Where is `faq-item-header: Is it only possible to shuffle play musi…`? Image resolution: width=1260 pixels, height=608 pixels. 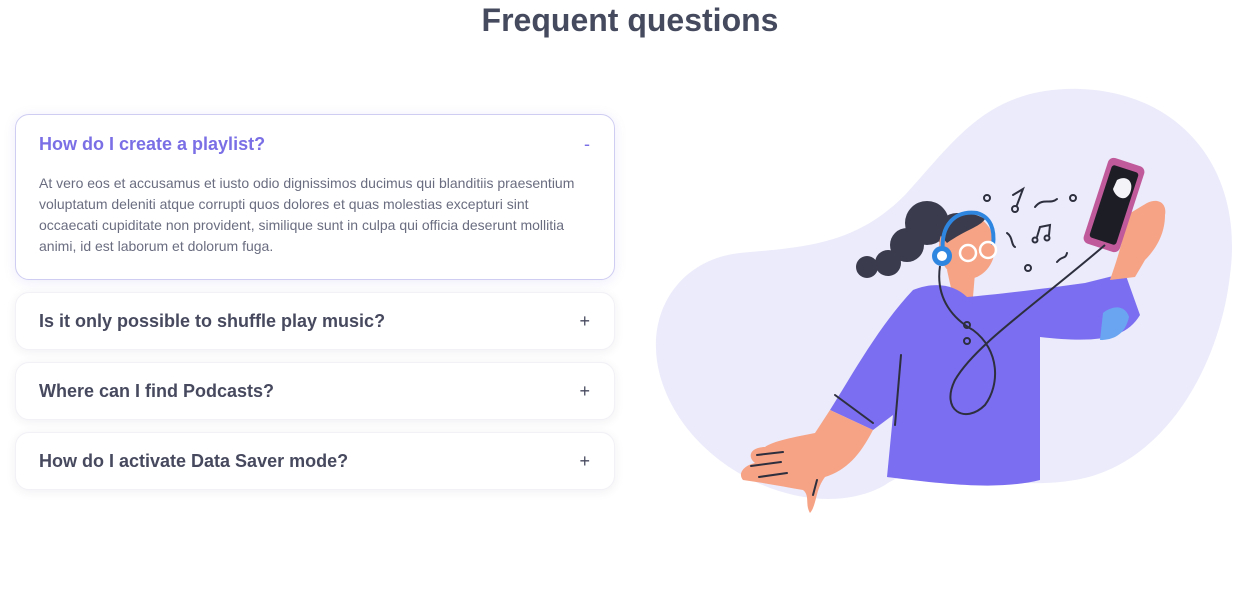 faq-item-header: Is it only possible to shuffle play musi… is located at coordinates (315, 321).